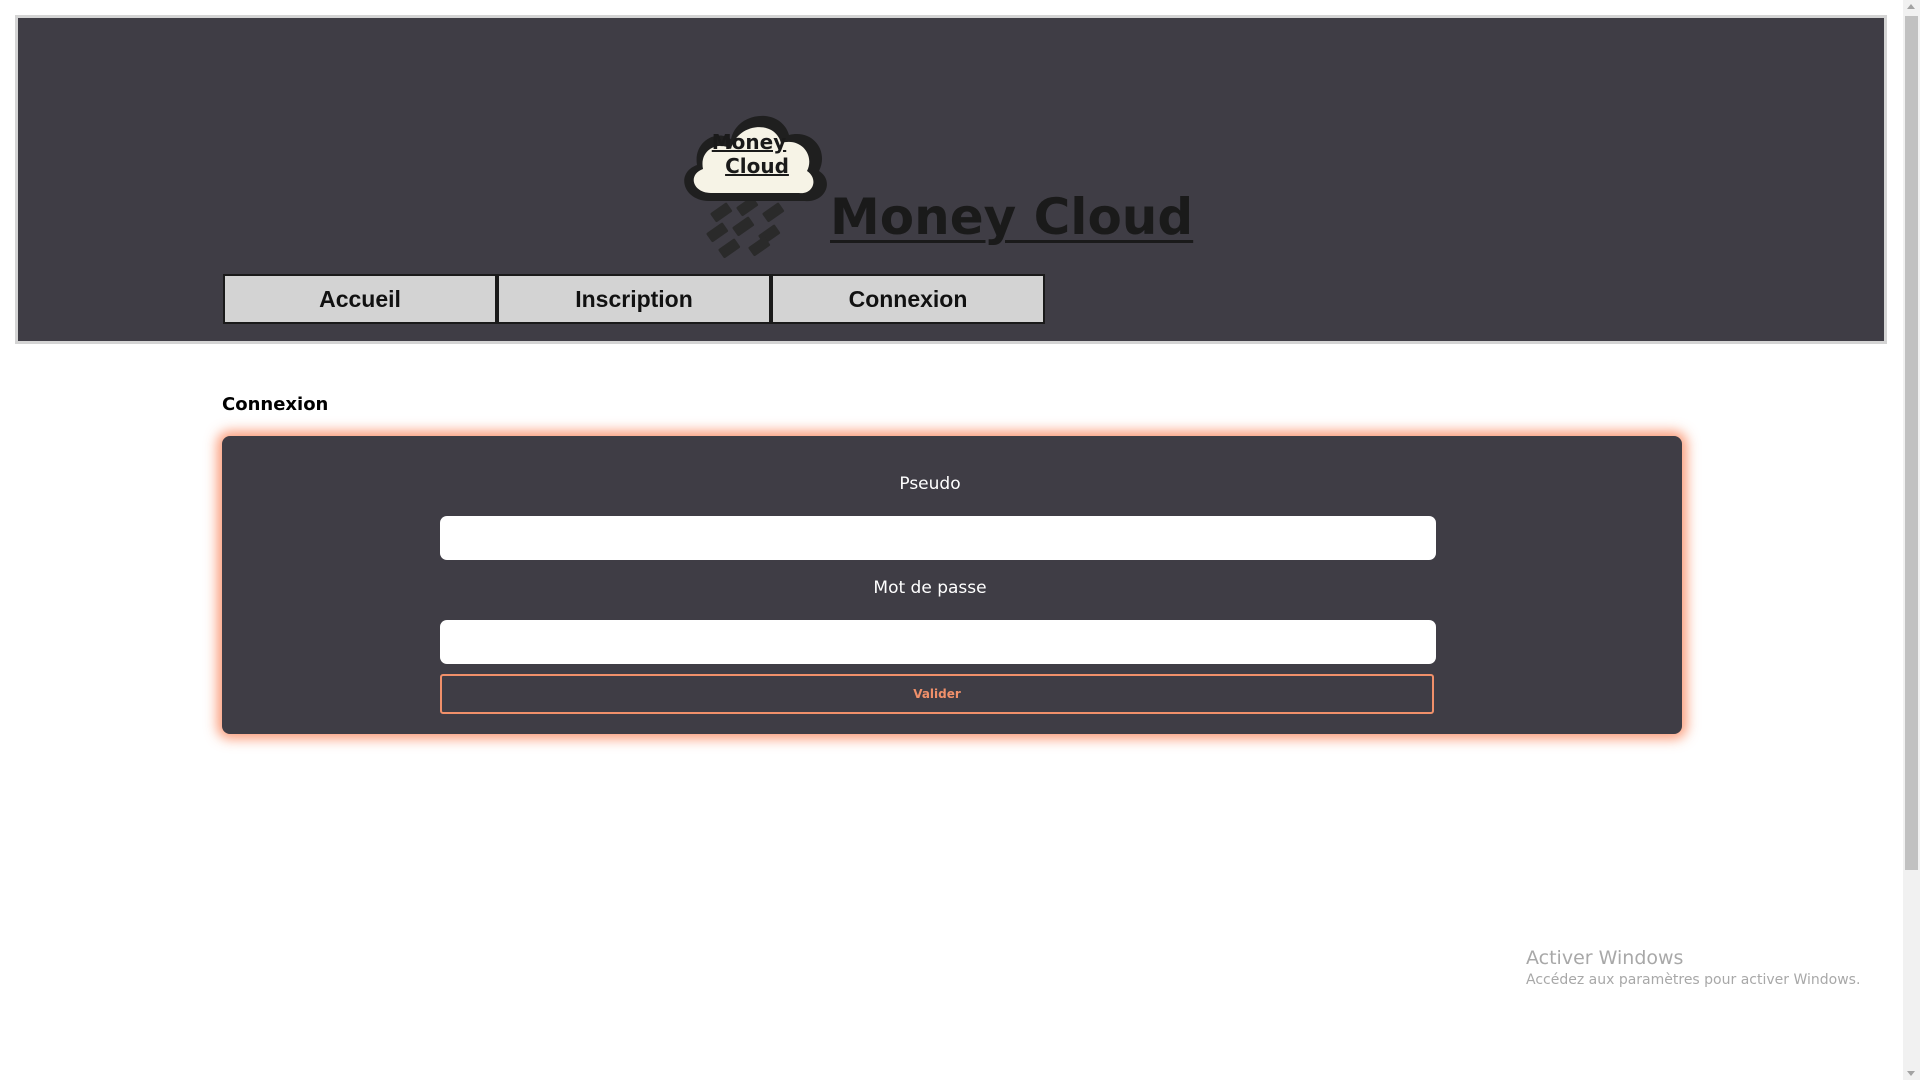 The image size is (1920, 1080). Describe the element at coordinates (1911, 1073) in the screenshot. I see `scroll-down-arrow-icon` at that location.